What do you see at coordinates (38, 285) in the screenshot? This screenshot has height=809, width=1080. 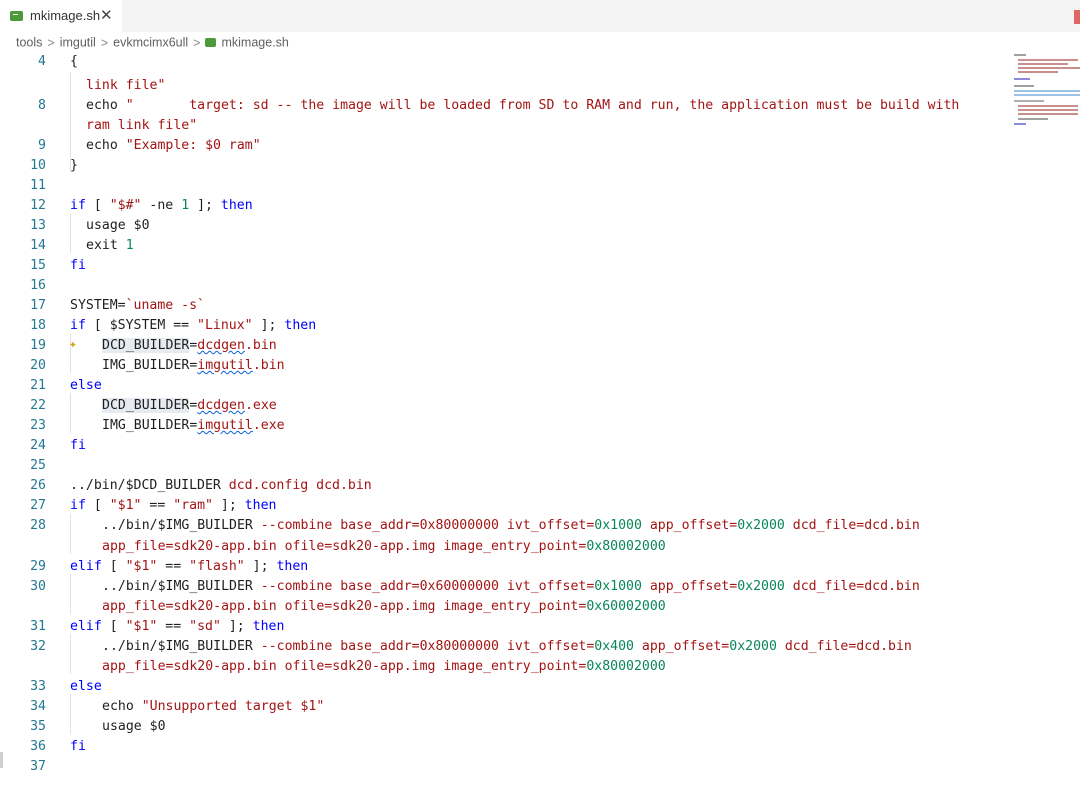 I see `line-number: 16` at bounding box center [38, 285].